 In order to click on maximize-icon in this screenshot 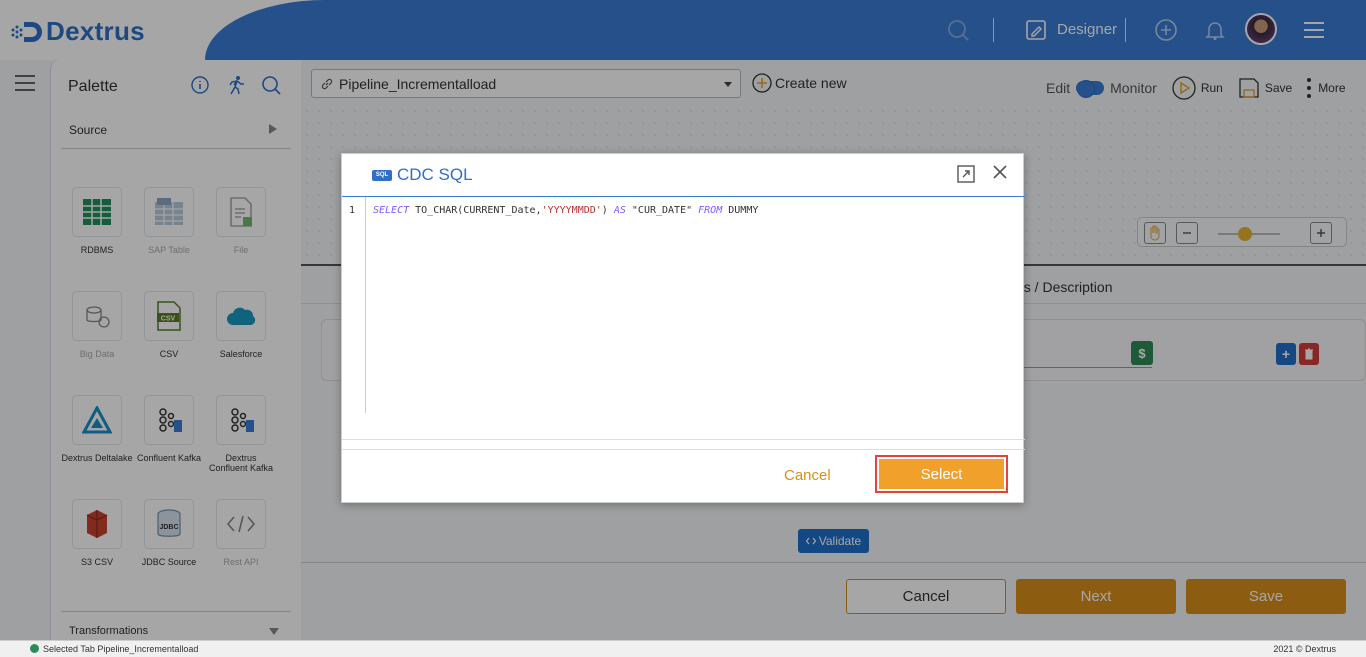, I will do `click(967, 175)`.